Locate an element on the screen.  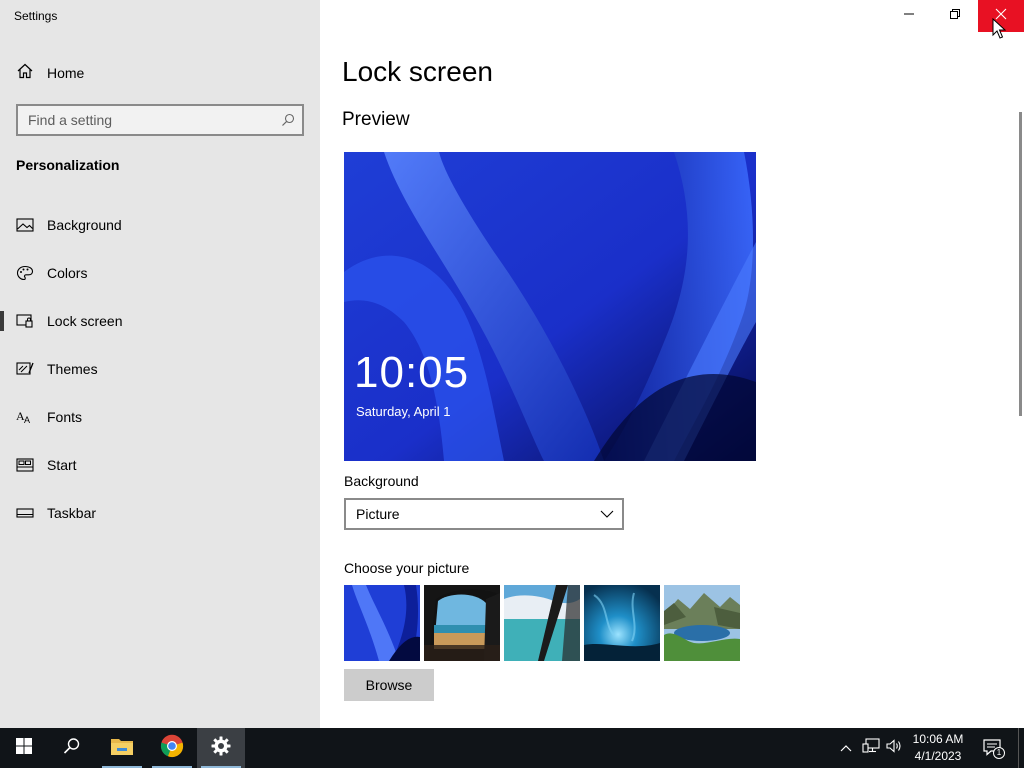
nav-item-themes: Themes is located at coordinates (160, 369).